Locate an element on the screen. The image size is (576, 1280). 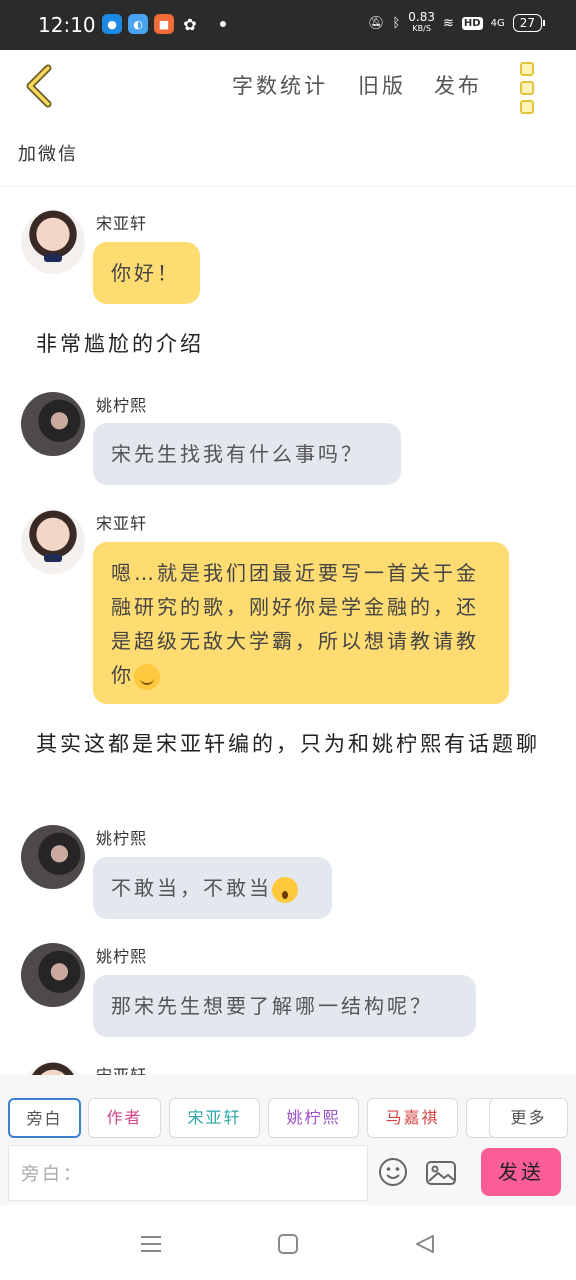
divider is located at coordinates (288, 186).